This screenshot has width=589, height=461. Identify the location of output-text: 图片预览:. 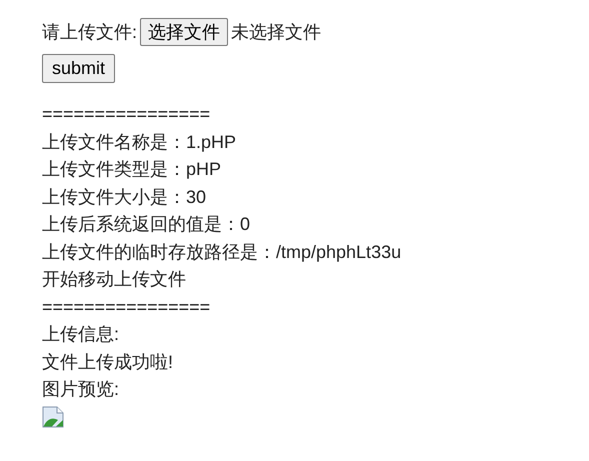
(81, 389).